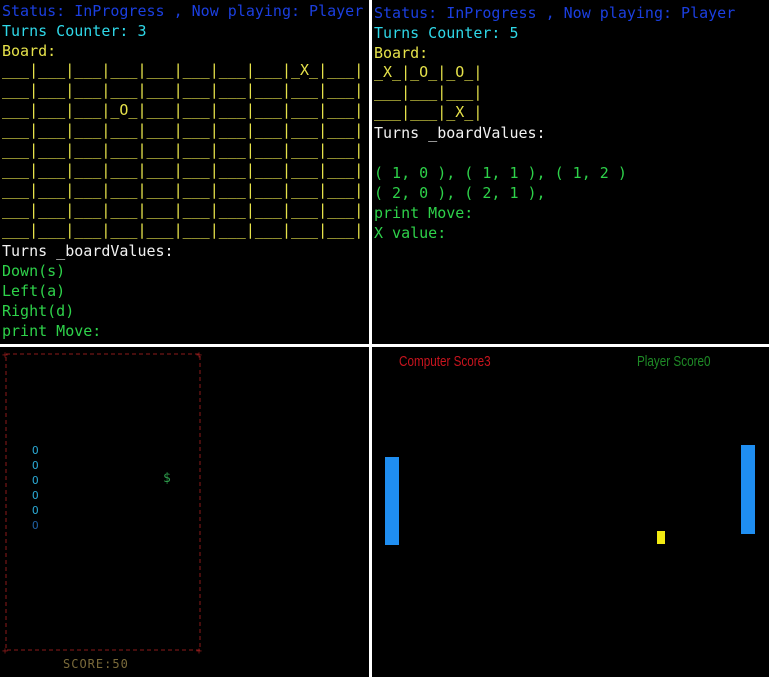 Image resolution: width=769 pixels, height=677 pixels. I want to click on turns-counter: Turns Counter: 5, so click(446, 33).